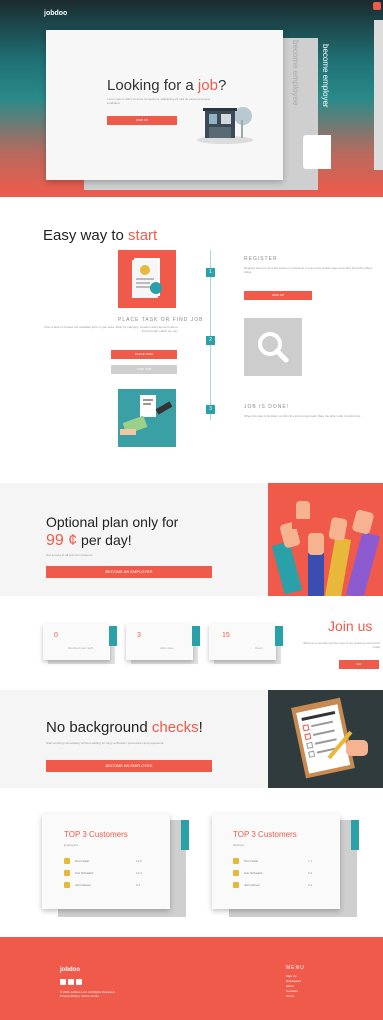  I want to click on hero-side-panel, so click(378, 95).